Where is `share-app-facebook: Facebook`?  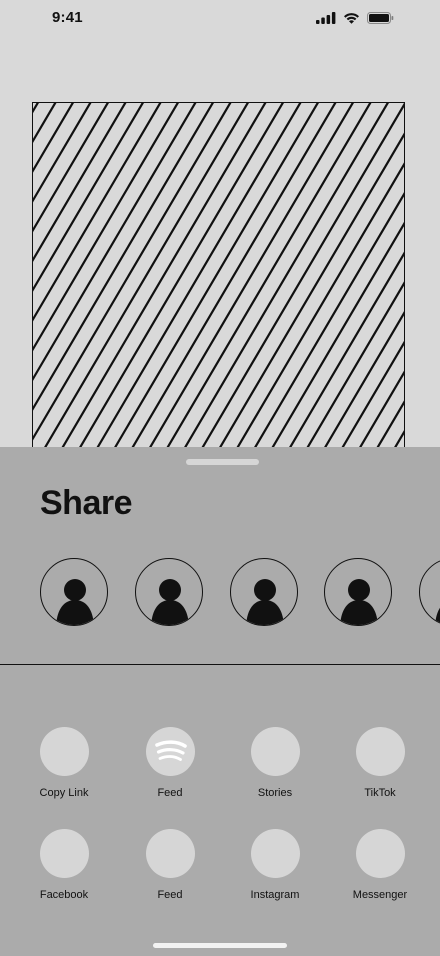 share-app-facebook: Facebook is located at coordinates (64, 865).